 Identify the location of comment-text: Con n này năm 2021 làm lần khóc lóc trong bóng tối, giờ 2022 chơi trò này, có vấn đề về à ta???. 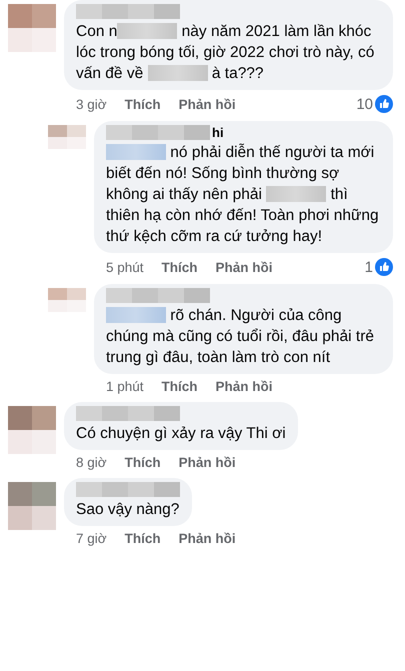
(226, 53).